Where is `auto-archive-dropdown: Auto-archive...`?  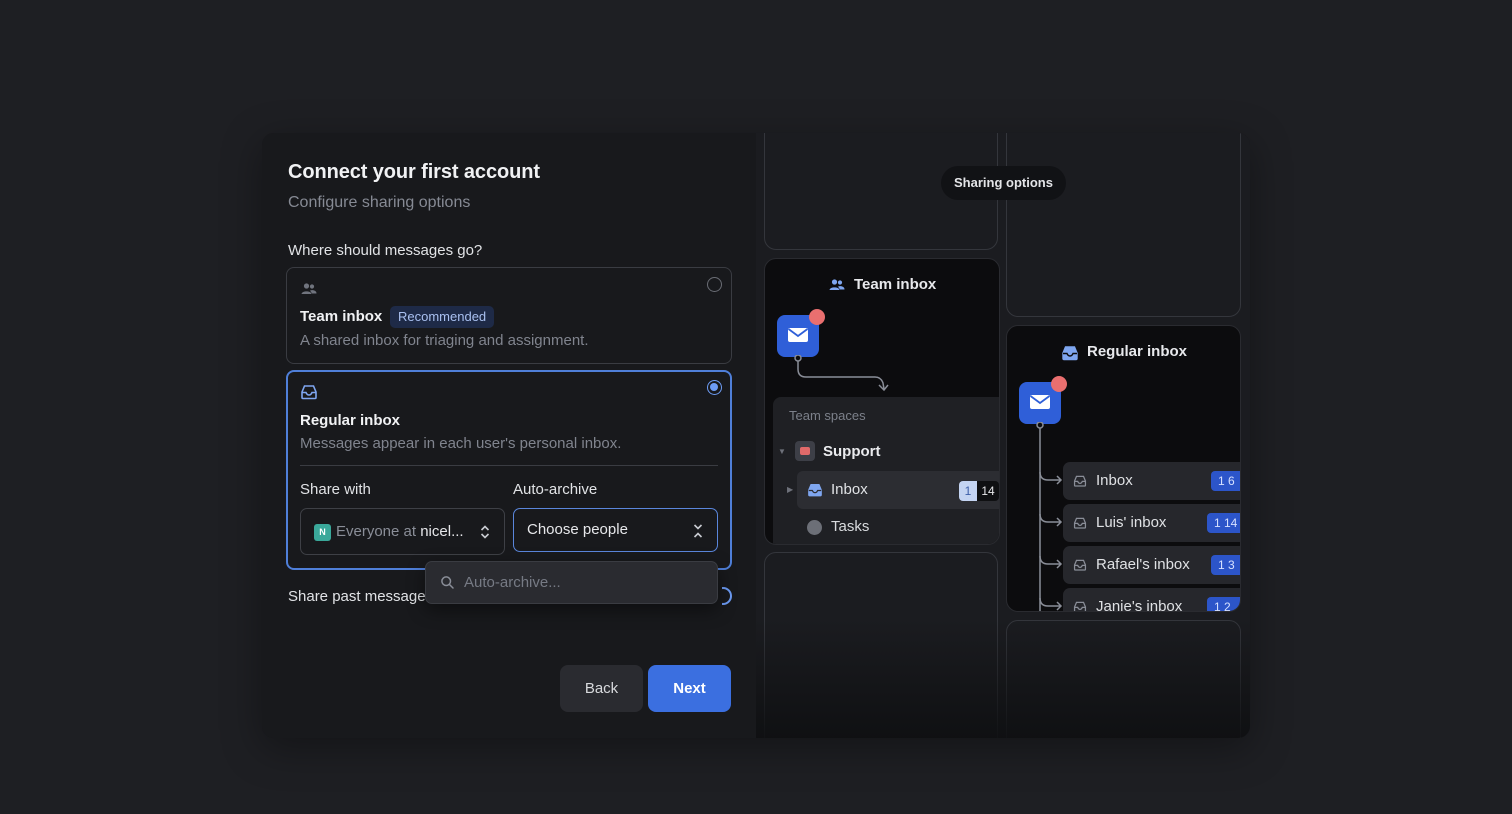 auto-archive-dropdown: Auto-archive... is located at coordinates (571, 582).